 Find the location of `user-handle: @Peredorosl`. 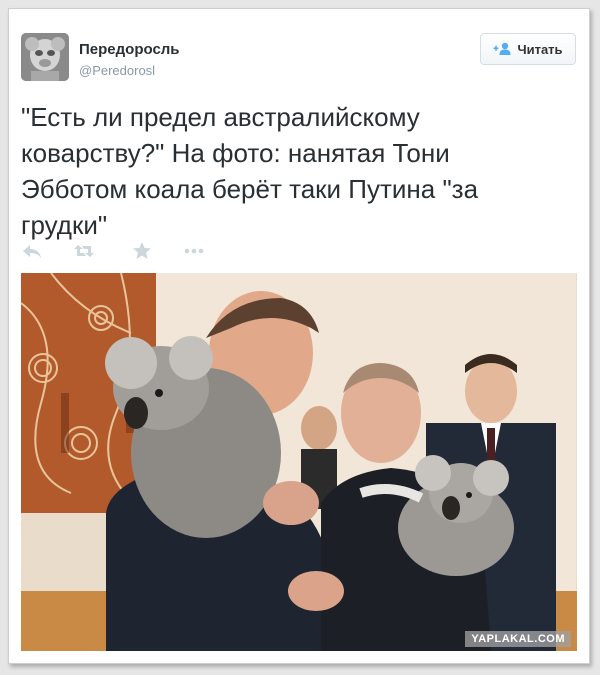

user-handle: @Peredorosl is located at coordinates (117, 70).